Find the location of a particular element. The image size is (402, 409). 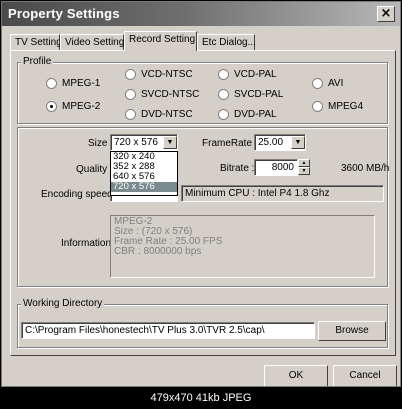

radio-mpeg1 is located at coordinates (51, 83).